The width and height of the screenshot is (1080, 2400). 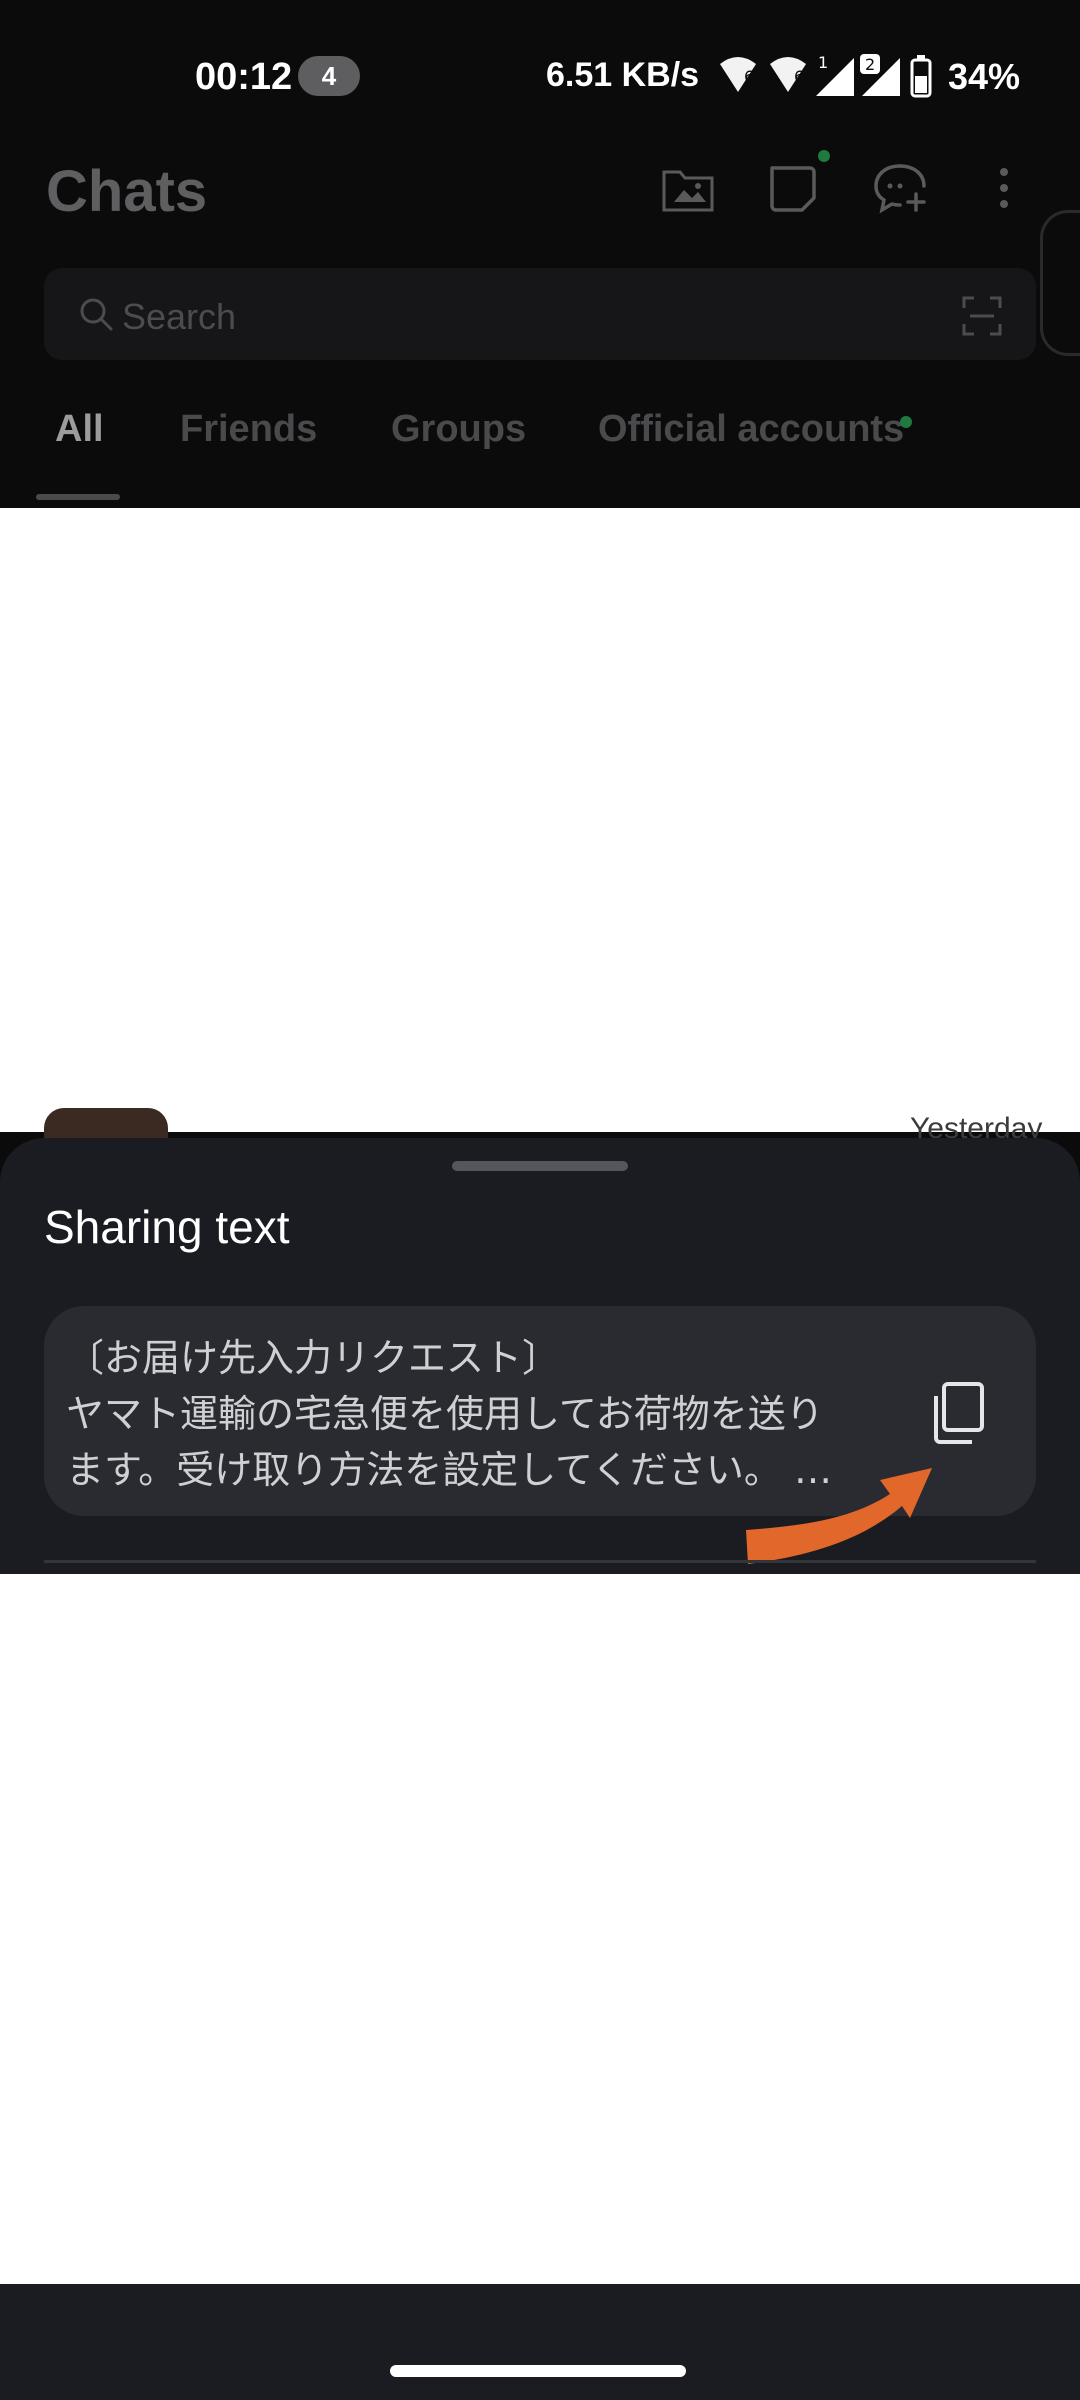 What do you see at coordinates (958, 1412) in the screenshot?
I see `copy-icon` at bounding box center [958, 1412].